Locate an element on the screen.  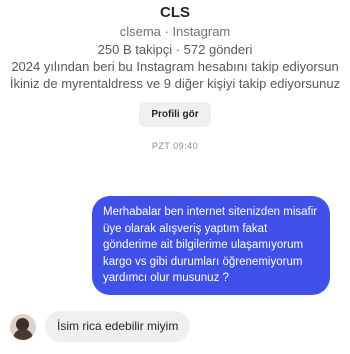
profile-handle: clsema · Instagram is located at coordinates (175, 31).